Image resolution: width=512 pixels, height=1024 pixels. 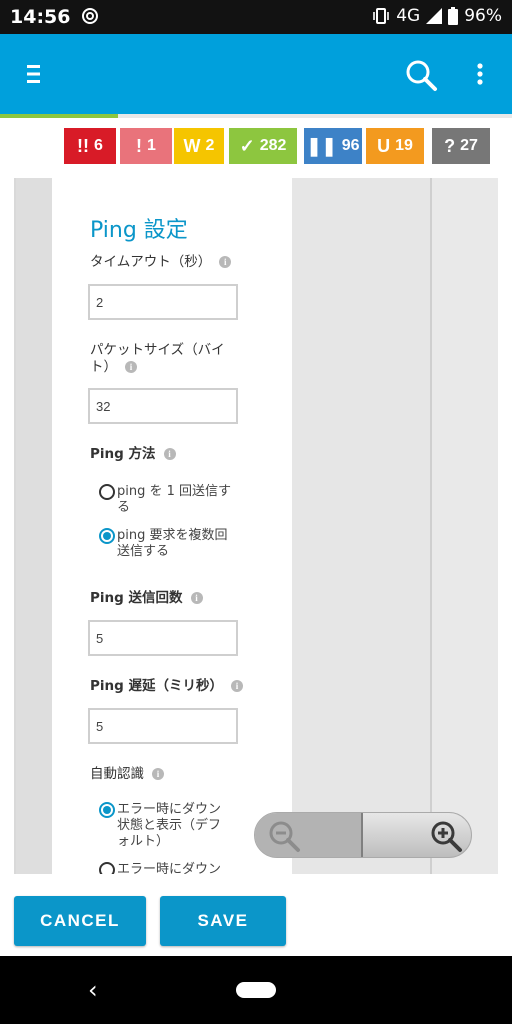 I want to click on timeout-label: タイムアウト（秒） i, so click(x=161, y=262).